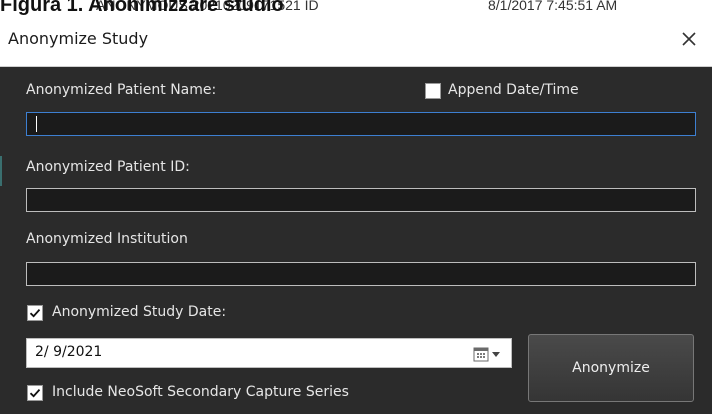  I want to click on close-button, so click(689, 39).